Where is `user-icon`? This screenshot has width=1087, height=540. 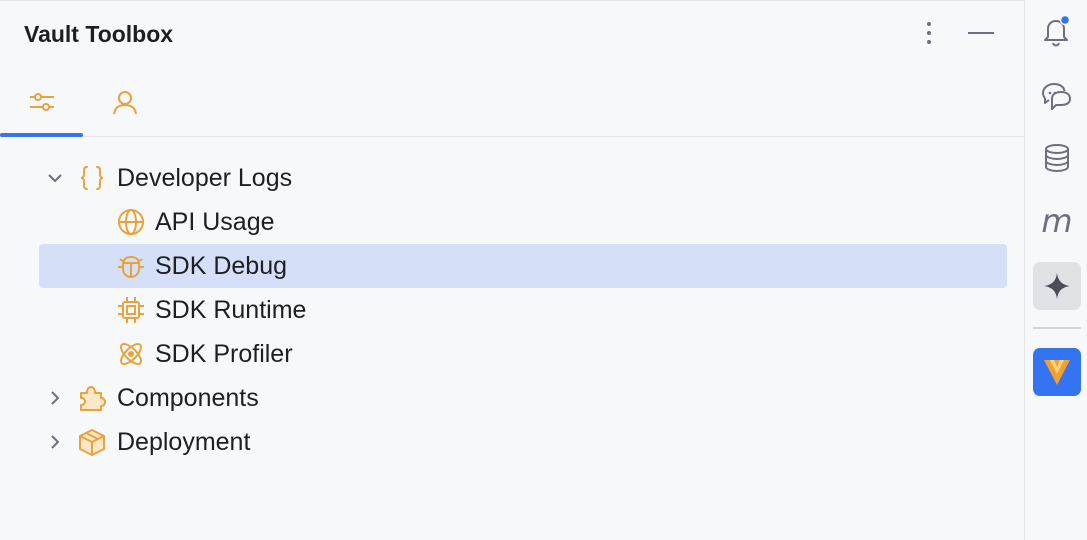
user-icon is located at coordinates (124, 102).